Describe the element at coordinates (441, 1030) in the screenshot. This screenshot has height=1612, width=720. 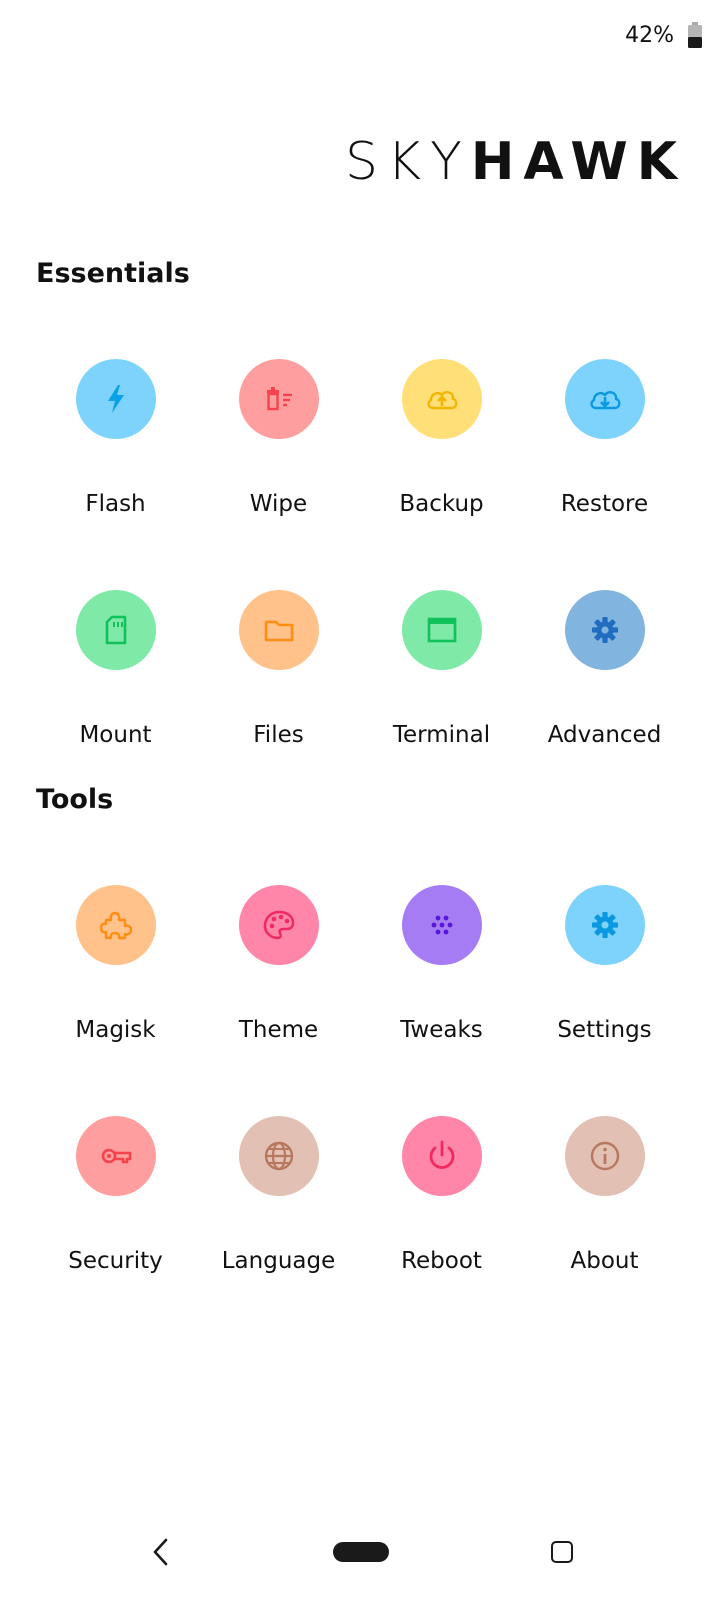
I see `tile-label: Tweaks` at that location.